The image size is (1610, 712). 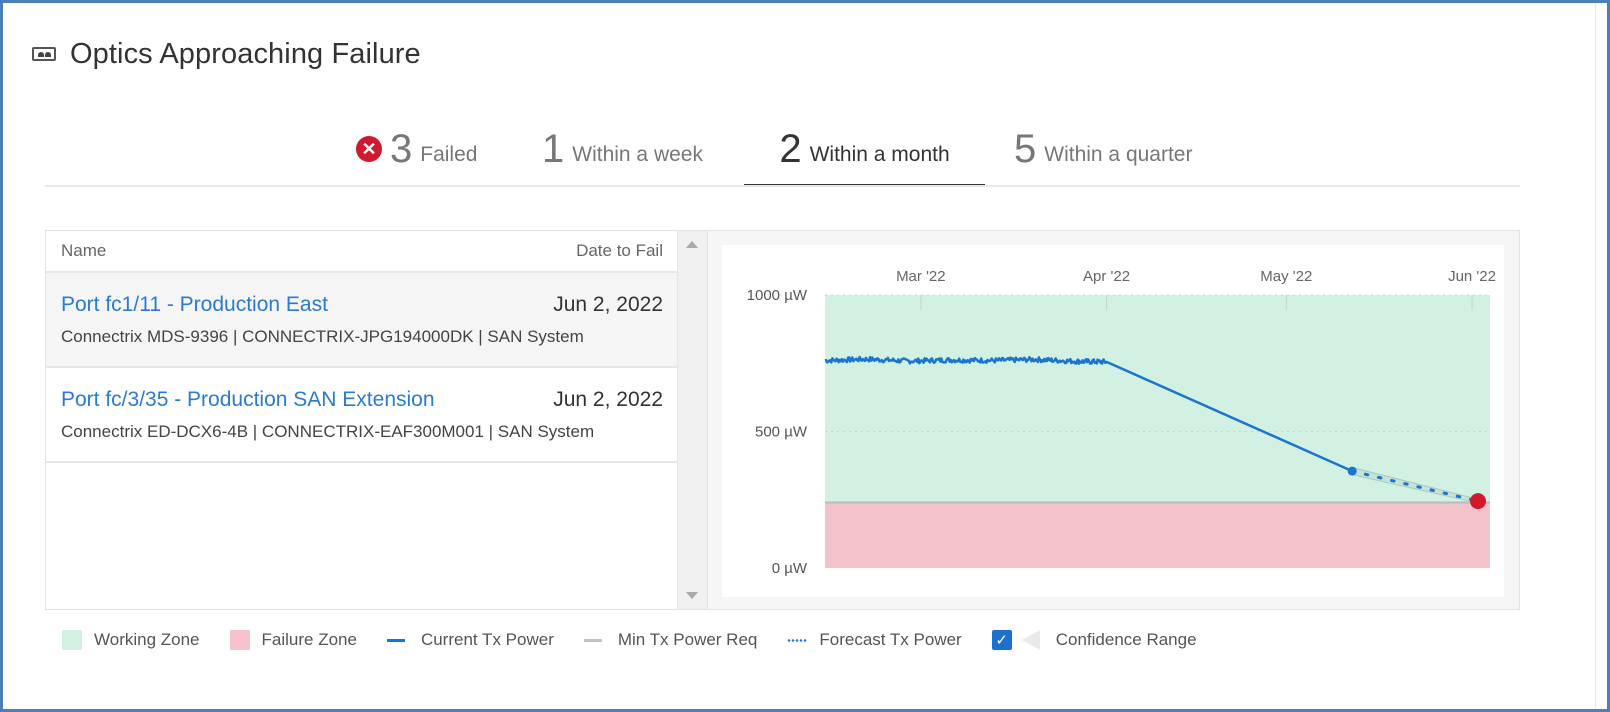 What do you see at coordinates (782, 186) in the screenshot?
I see `tabs-divider` at bounding box center [782, 186].